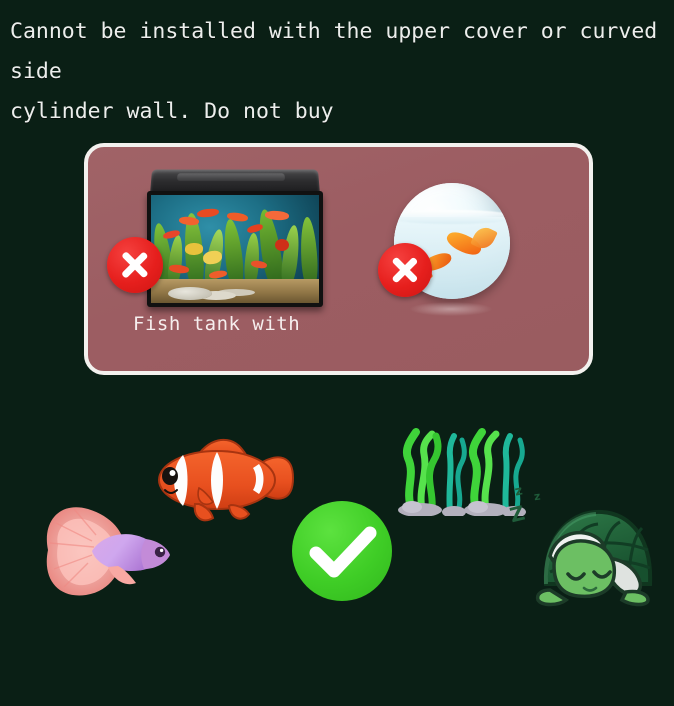 This screenshot has width=674, height=706. I want to click on sleeping-turtle-image, so click(590, 553).